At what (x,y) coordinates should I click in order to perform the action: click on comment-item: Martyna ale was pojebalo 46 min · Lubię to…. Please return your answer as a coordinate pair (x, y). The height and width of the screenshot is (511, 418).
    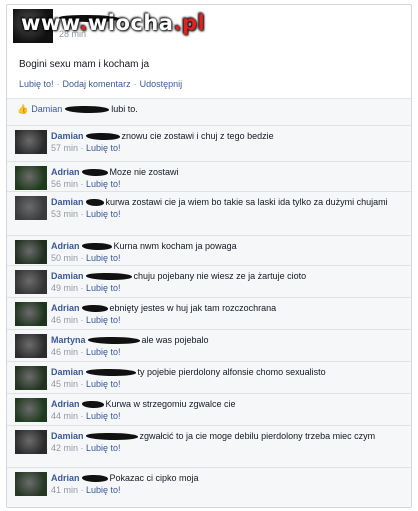
    Looking at the image, I should click on (209, 345).